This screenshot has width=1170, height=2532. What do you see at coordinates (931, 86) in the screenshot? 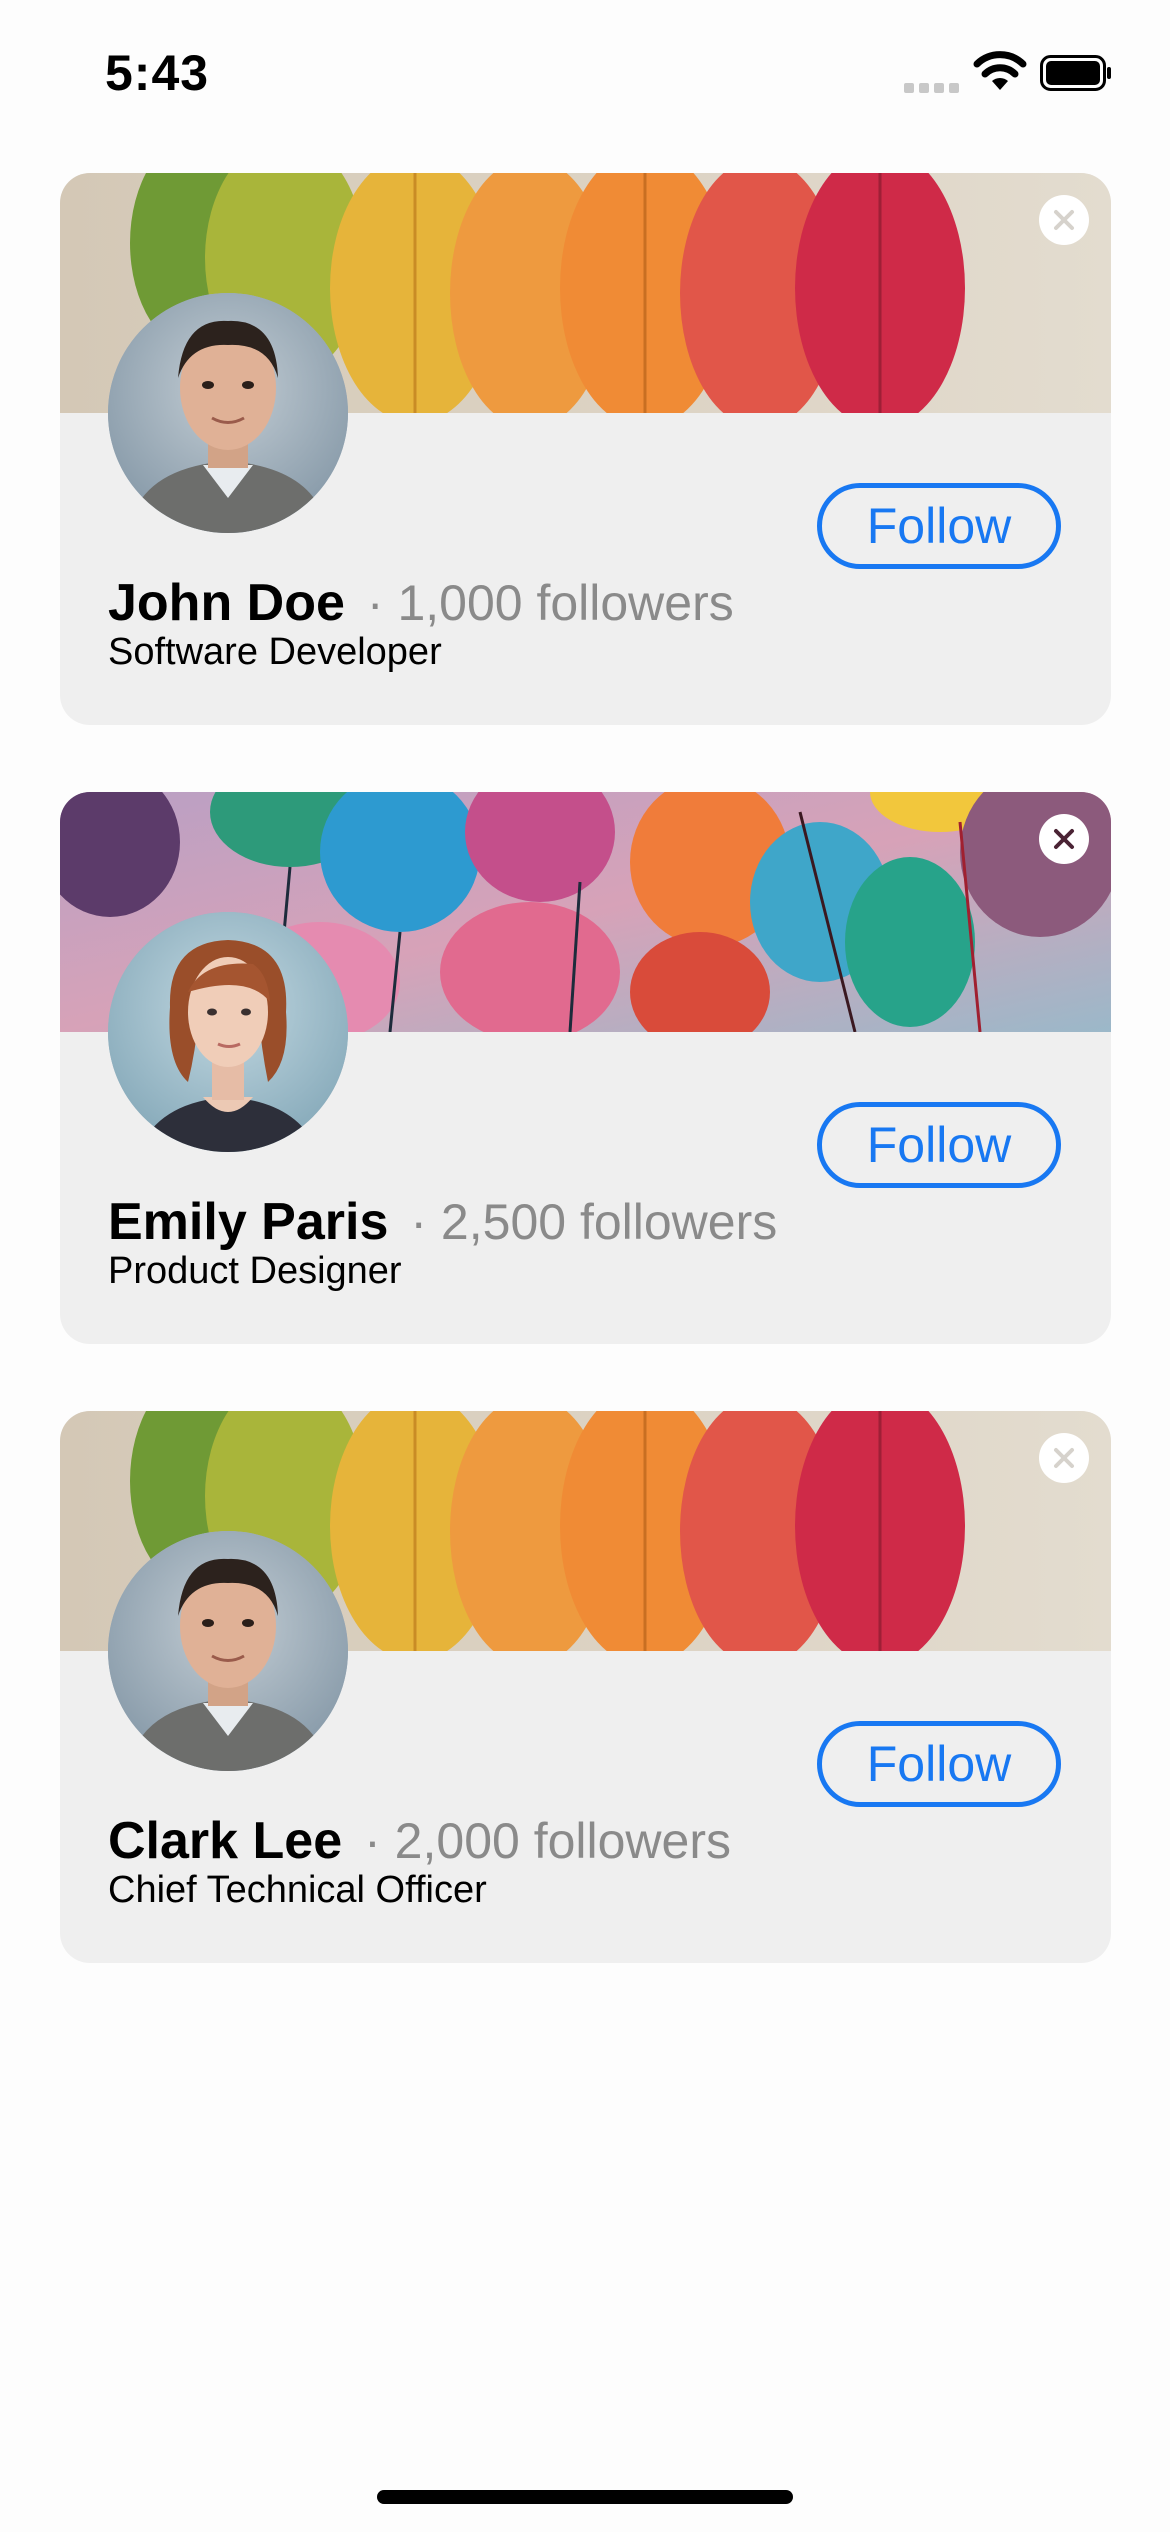
I see `cellular-signal-icon` at bounding box center [931, 86].